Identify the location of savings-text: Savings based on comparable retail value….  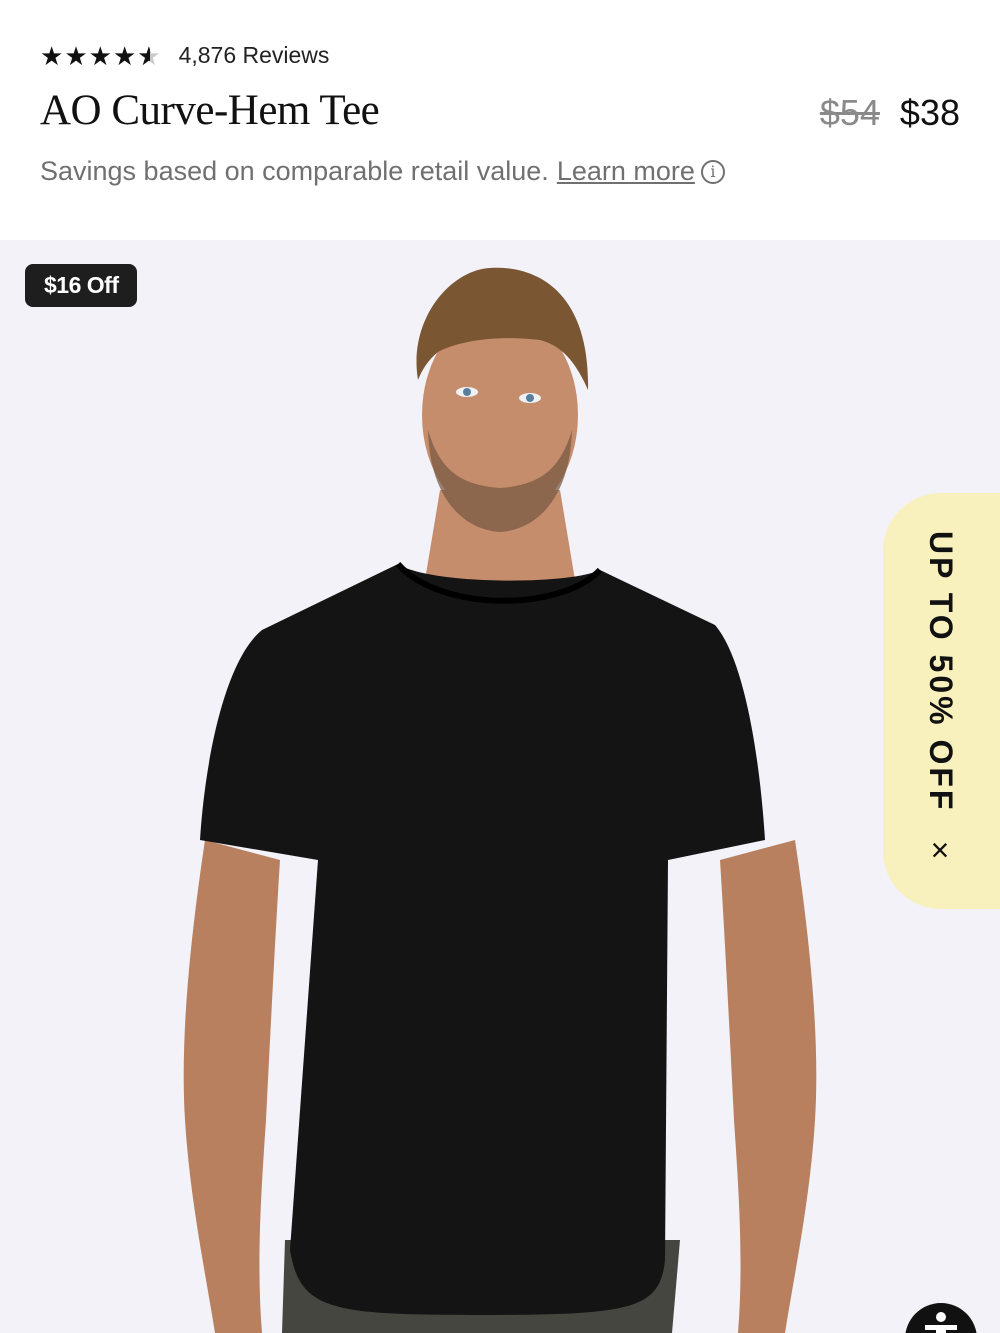
(294, 171).